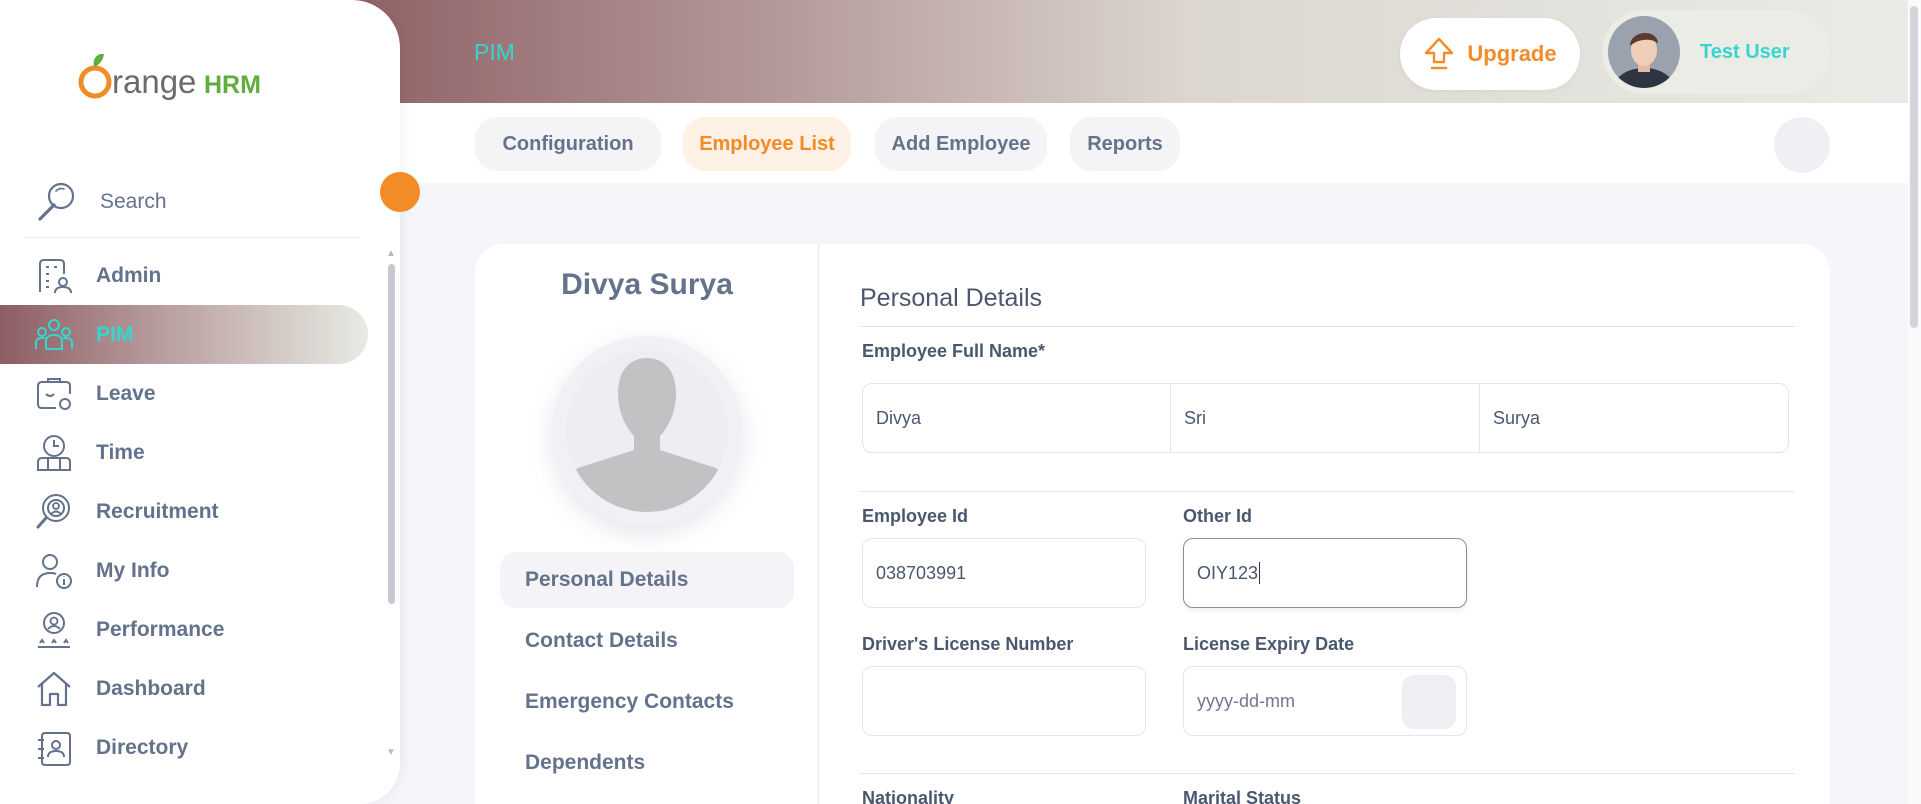 The image size is (1921, 804). I want to click on profile-tab-personal-details: Personal Details, so click(647, 580).